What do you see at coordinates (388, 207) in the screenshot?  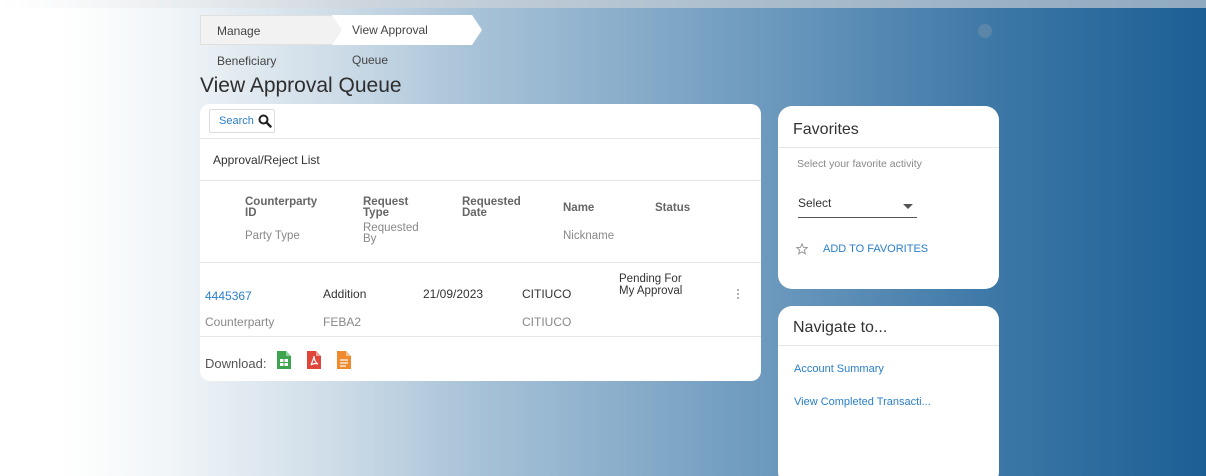 I see `header-request-type: Request Type` at bounding box center [388, 207].